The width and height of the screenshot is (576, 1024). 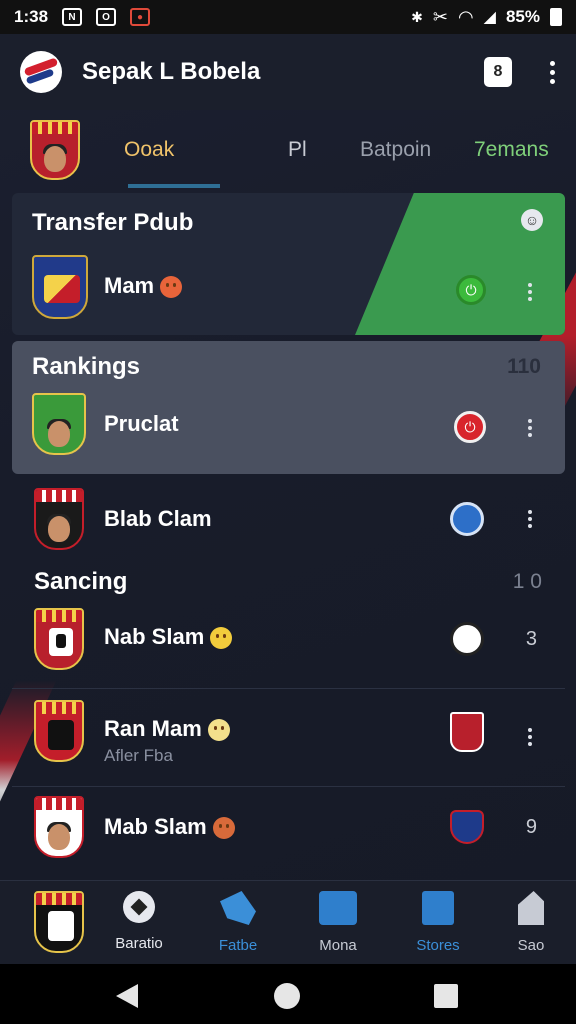 What do you see at coordinates (532, 220) in the screenshot?
I see `smile-icon: ☺` at bounding box center [532, 220].